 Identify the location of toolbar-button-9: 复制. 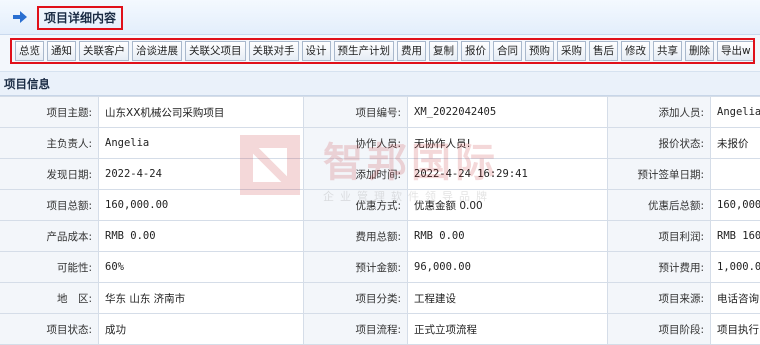
(443, 51).